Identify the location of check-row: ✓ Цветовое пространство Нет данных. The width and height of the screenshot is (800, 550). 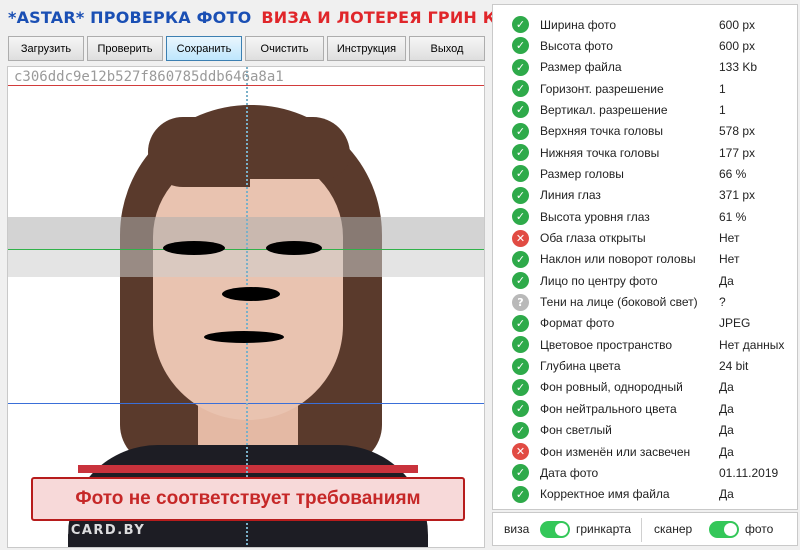
(645, 344).